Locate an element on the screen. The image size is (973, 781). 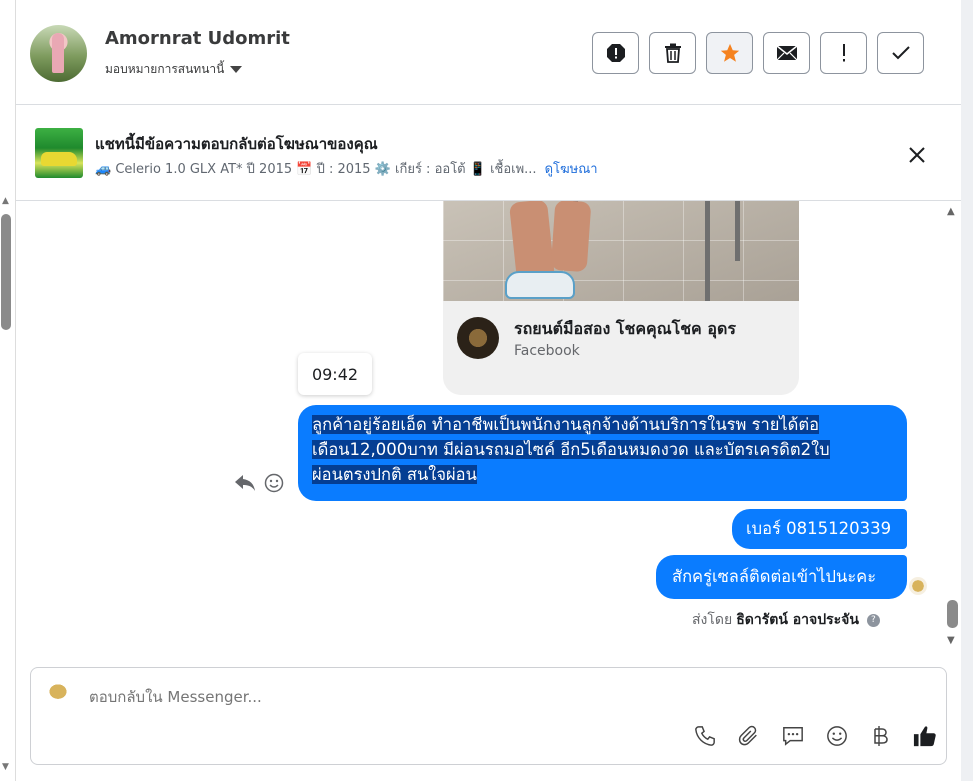
reply-input is located at coordinates (389, 697).